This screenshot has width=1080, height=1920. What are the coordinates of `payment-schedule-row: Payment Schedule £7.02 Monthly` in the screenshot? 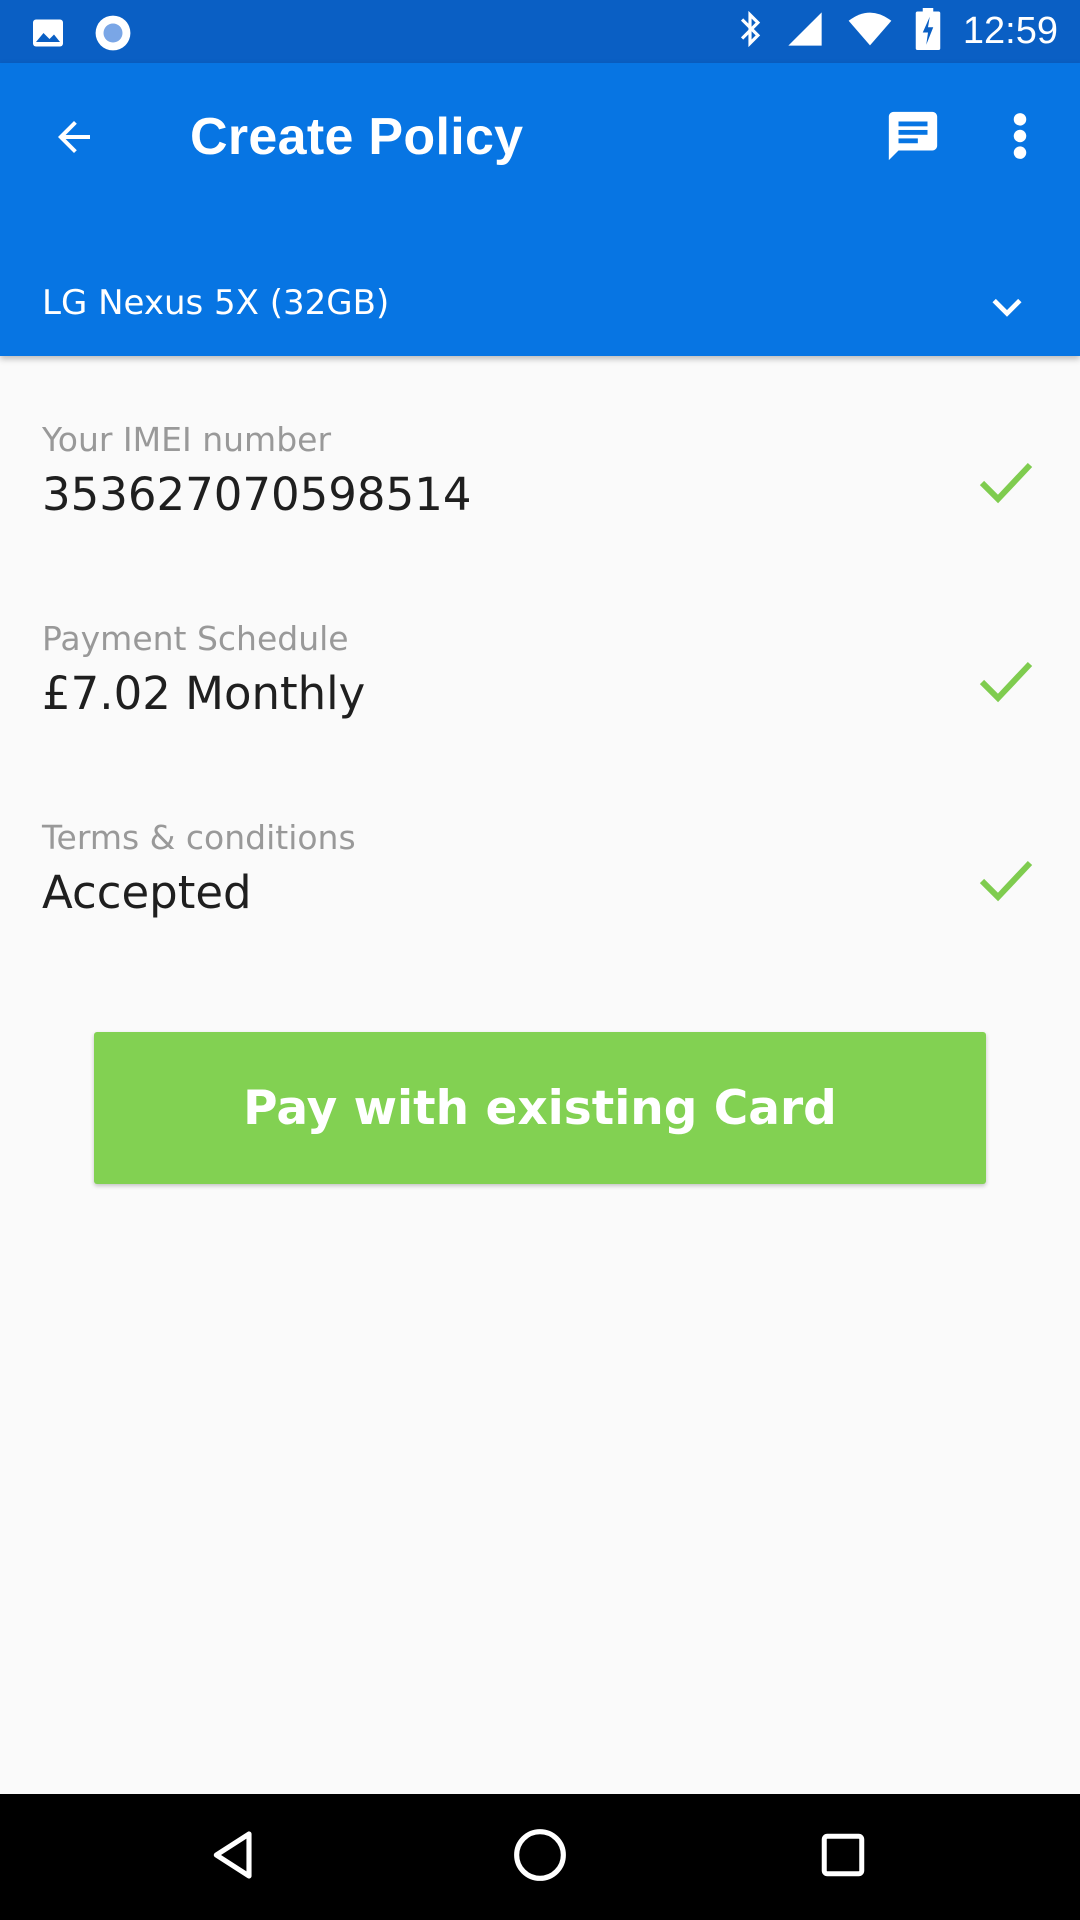 It's located at (540, 699).